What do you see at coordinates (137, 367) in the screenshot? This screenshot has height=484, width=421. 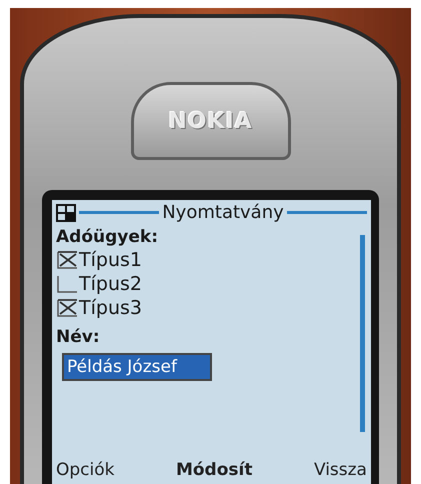 I see `name-field: Példás József` at bounding box center [137, 367].